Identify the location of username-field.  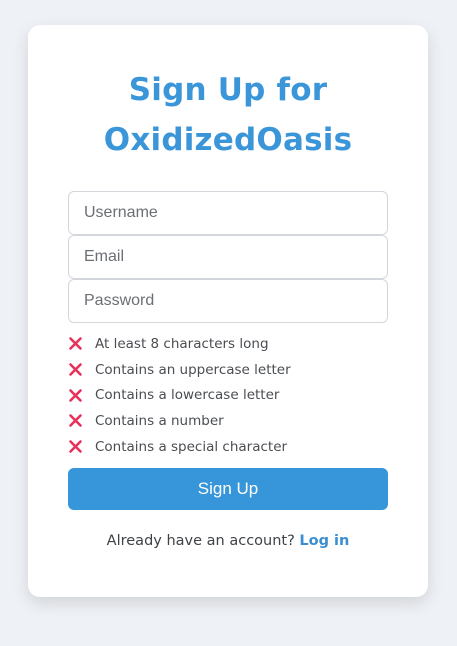
(228, 213).